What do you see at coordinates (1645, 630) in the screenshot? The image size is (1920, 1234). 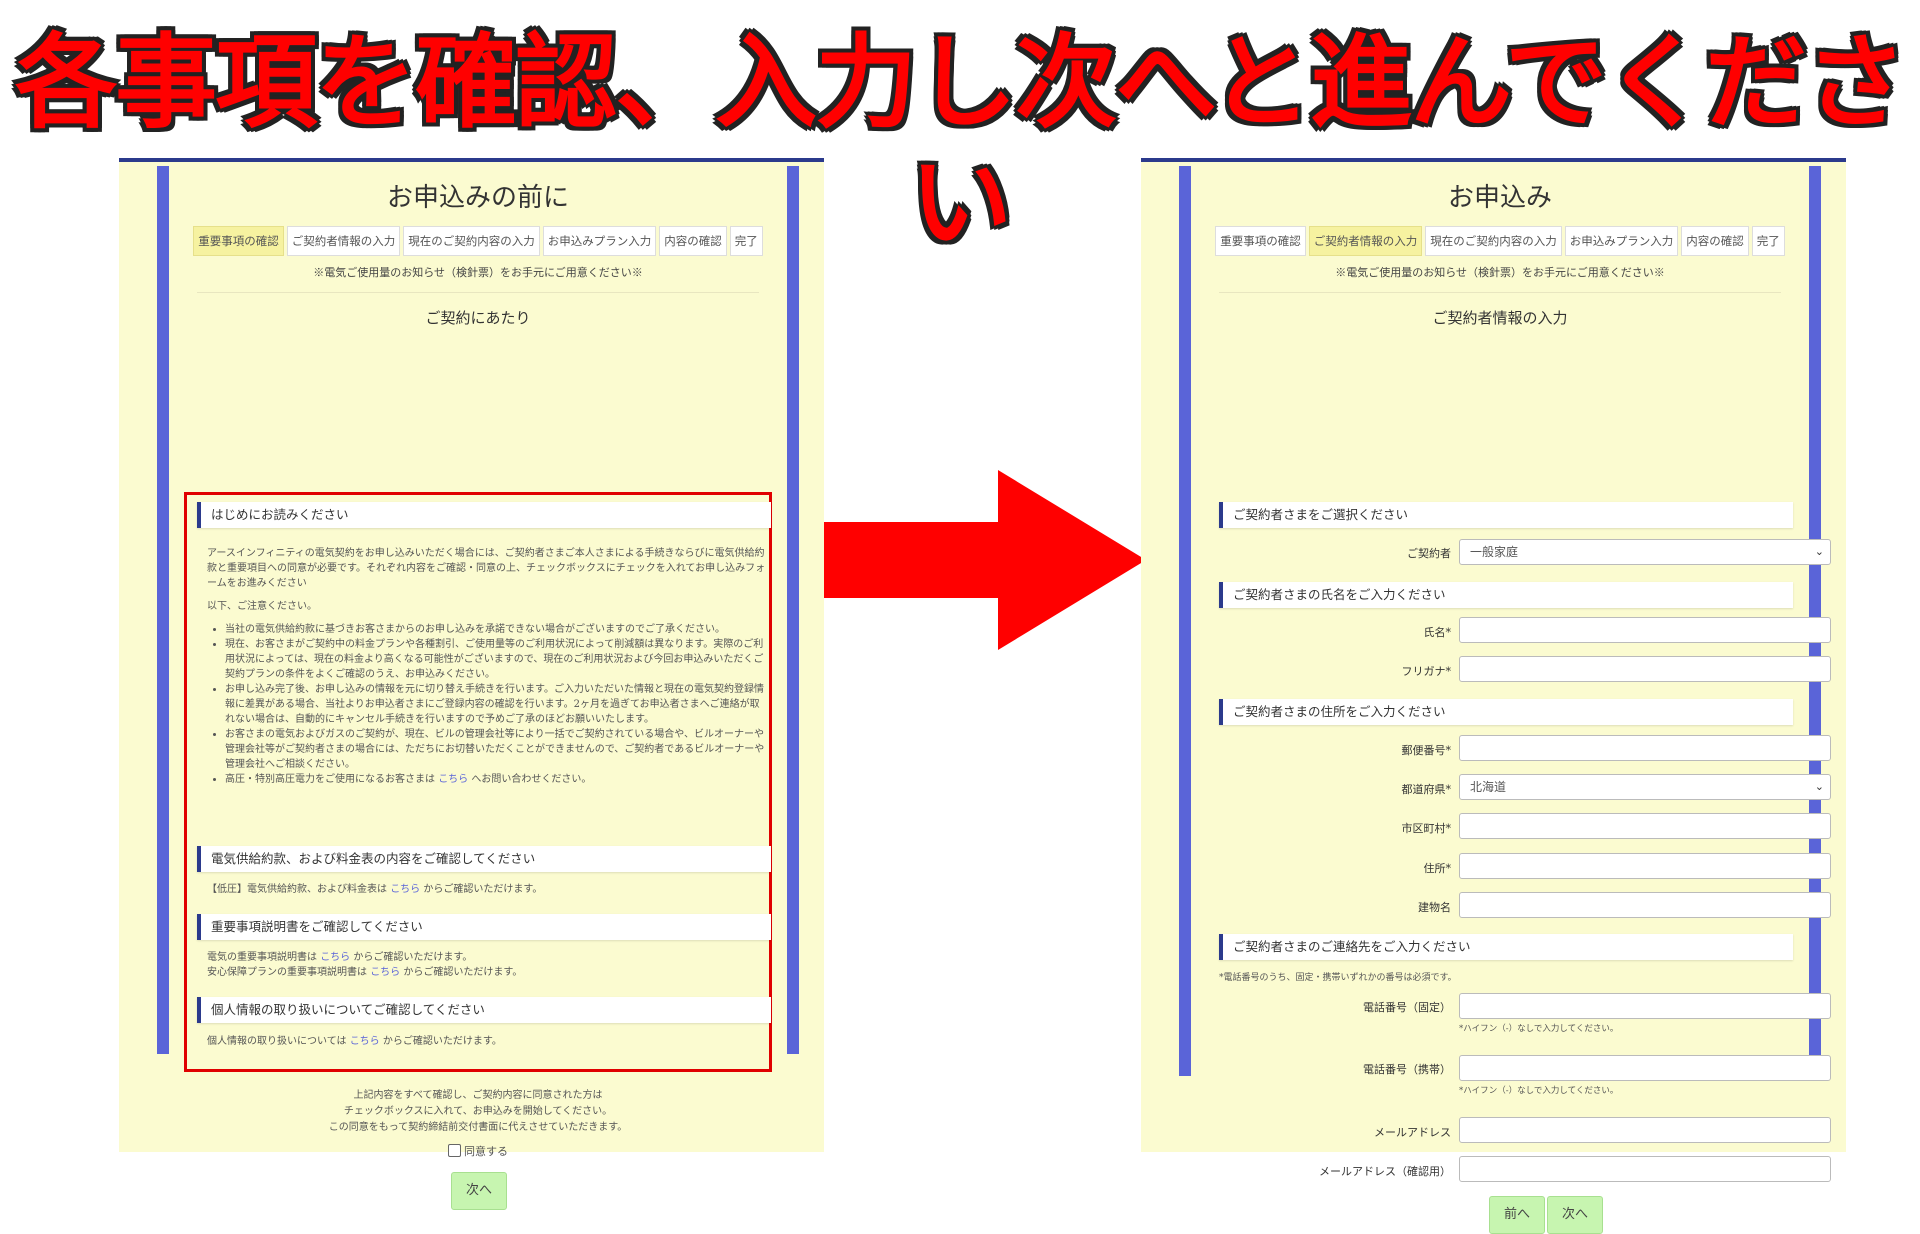 I see `name-input` at bounding box center [1645, 630].